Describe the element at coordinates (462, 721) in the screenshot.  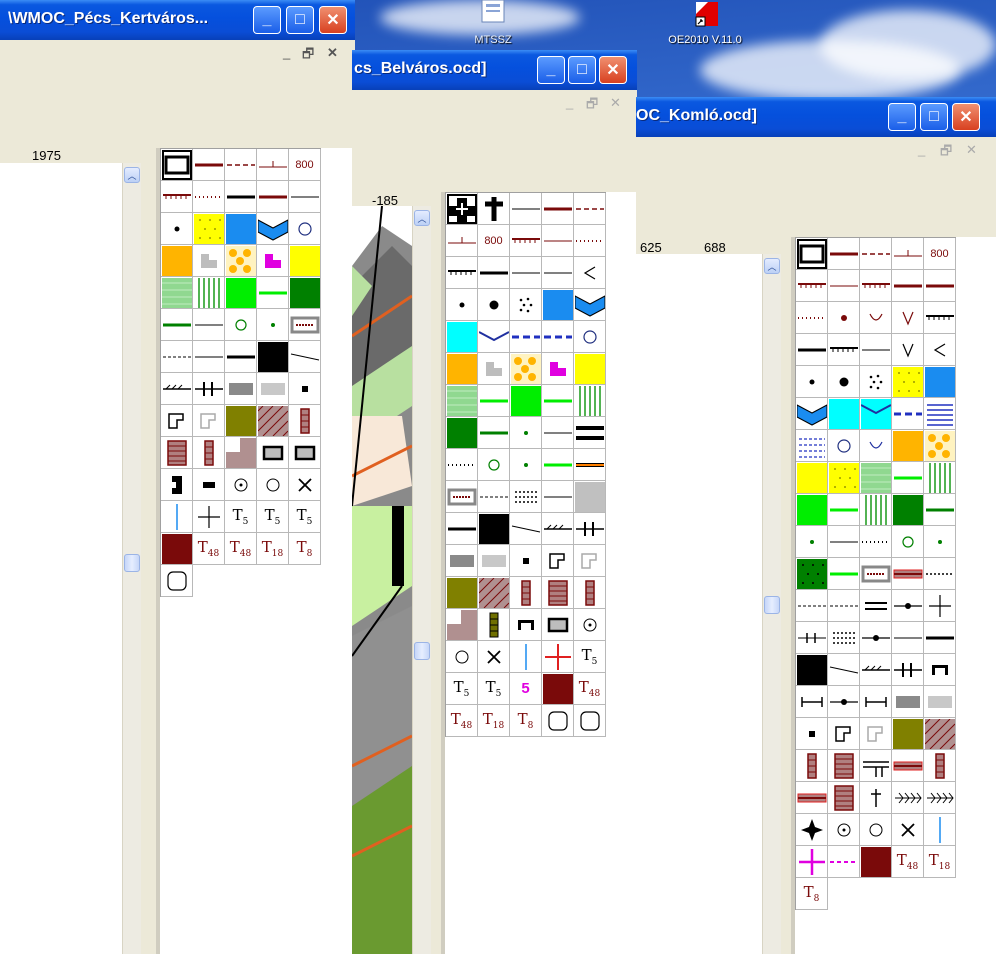
I see `text-symbol-t48: T48` at that location.